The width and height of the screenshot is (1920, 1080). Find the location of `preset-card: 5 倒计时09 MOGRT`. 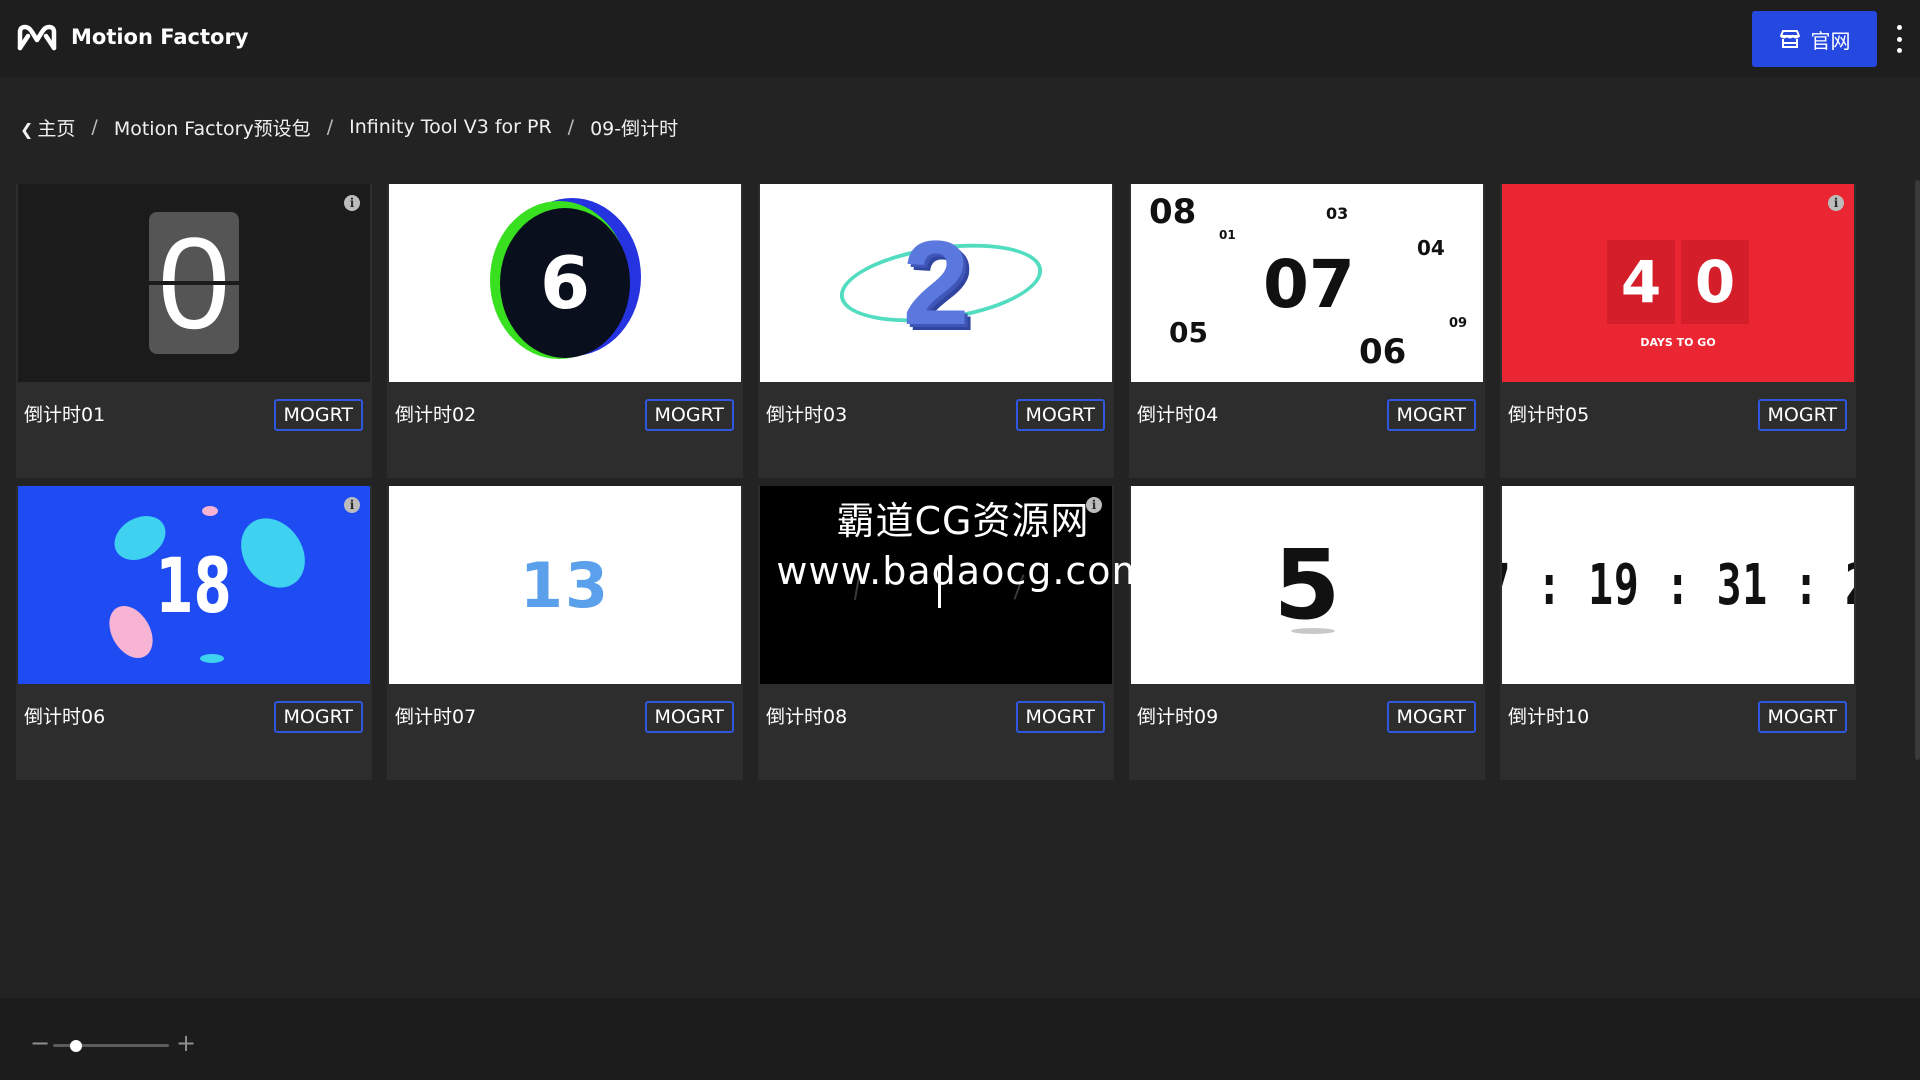

preset-card: 5 倒计时09 MOGRT is located at coordinates (1307, 633).